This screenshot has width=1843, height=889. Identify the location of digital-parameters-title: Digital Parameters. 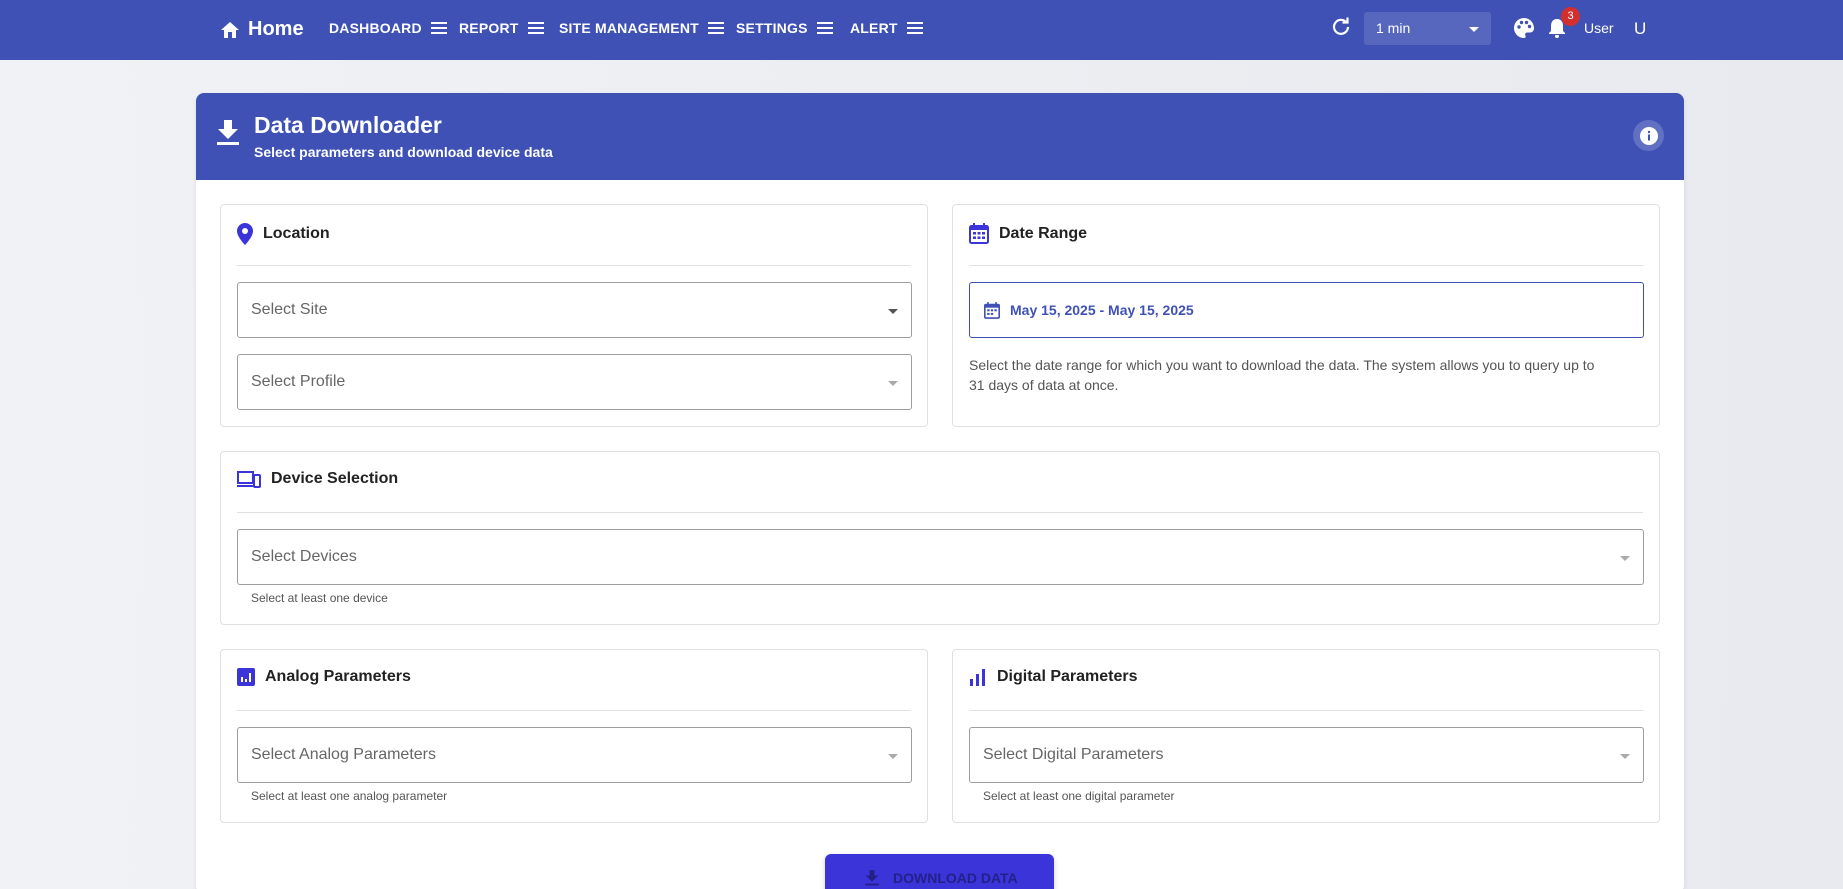
(1067, 676).